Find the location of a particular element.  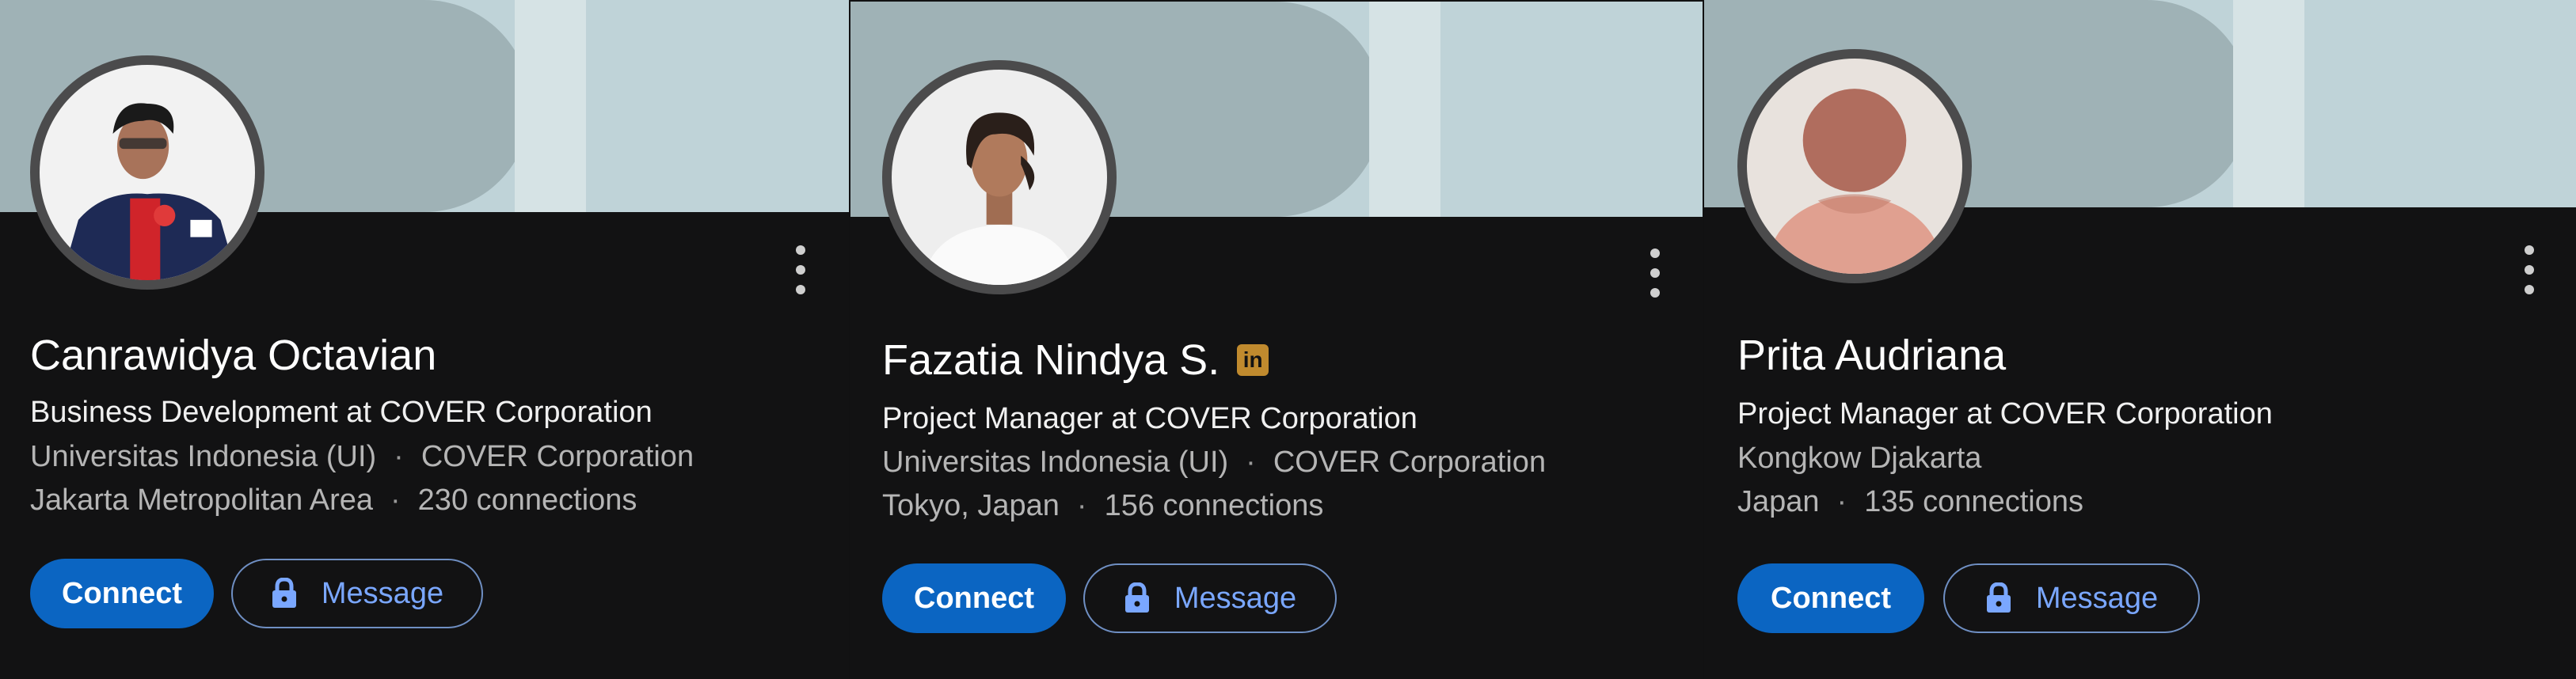

profile-location-connections: Tokyo, Japan · 156 connections is located at coordinates (1102, 506).